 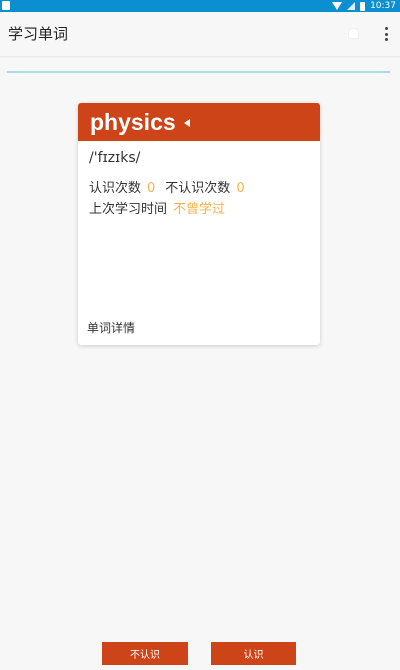 What do you see at coordinates (198, 72) in the screenshot?
I see `progress-divider` at bounding box center [198, 72].